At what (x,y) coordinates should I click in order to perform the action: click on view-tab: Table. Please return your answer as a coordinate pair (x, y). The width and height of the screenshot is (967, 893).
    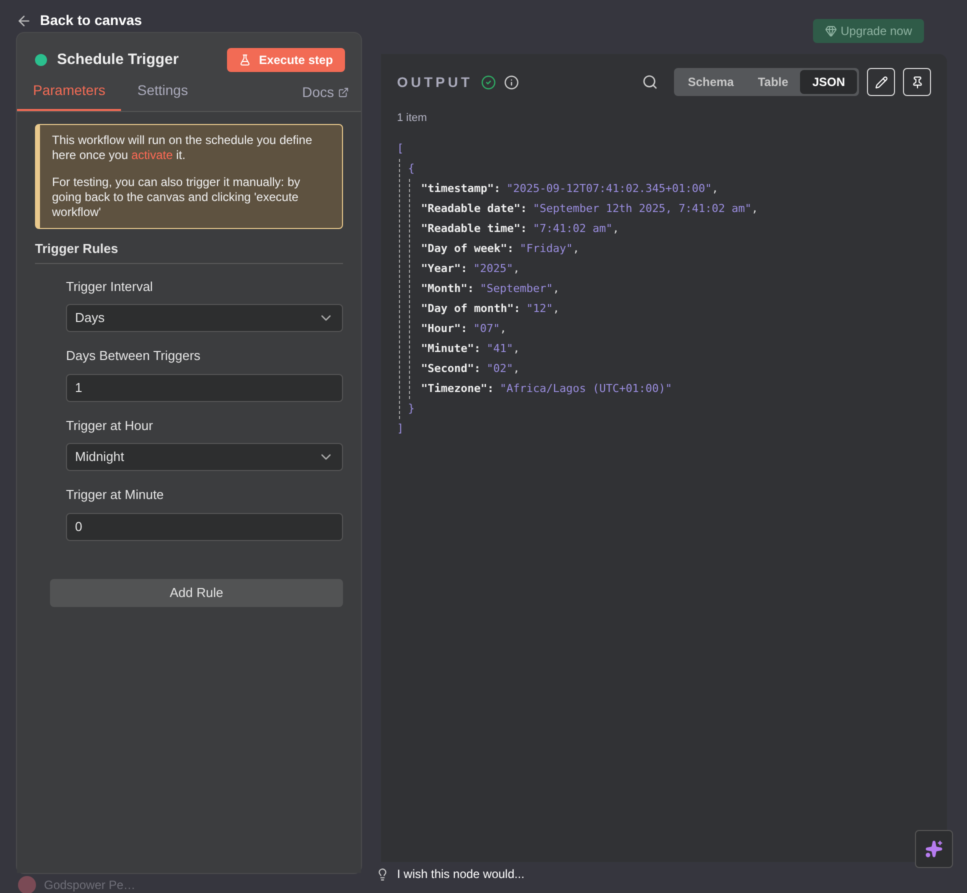
    Looking at the image, I should click on (773, 82).